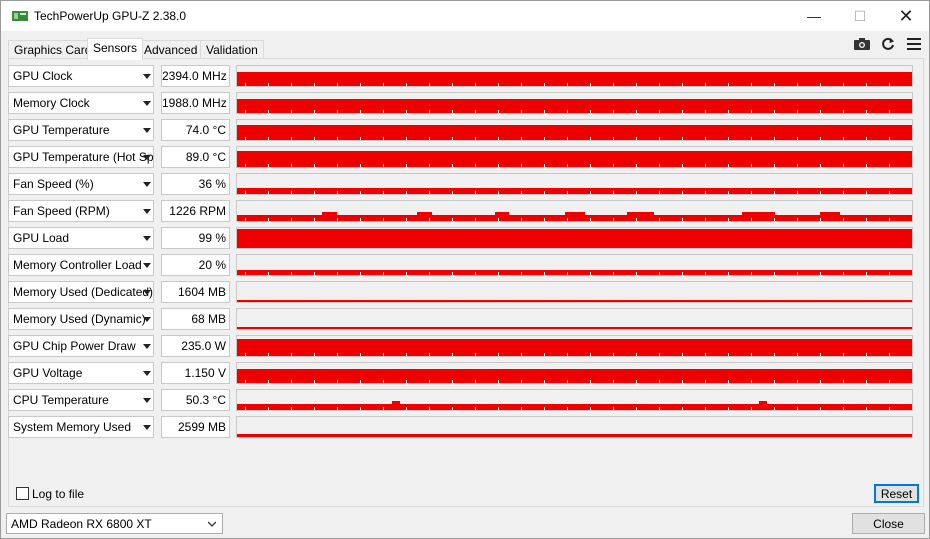 Image resolution: width=930 pixels, height=539 pixels. I want to click on minimize-button: —, so click(814, 16).